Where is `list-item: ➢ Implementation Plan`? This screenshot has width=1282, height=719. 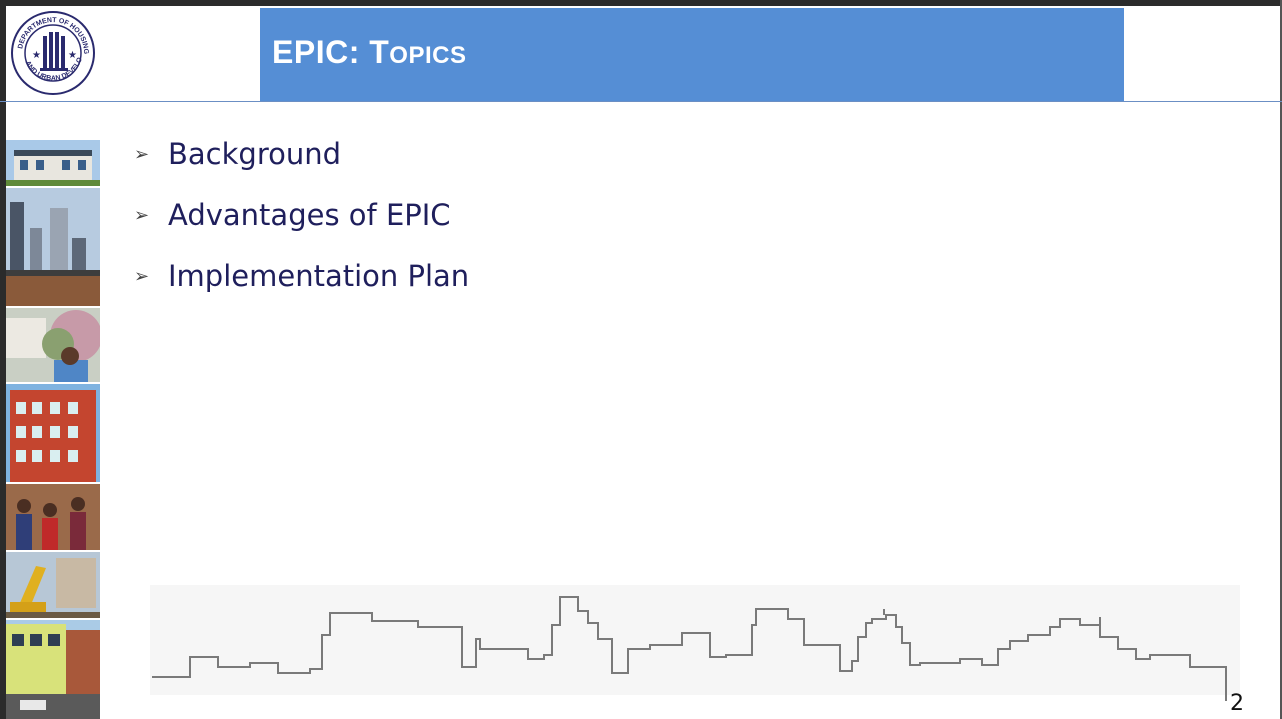
list-item: ➢ Implementation Plan is located at coordinates (301, 276).